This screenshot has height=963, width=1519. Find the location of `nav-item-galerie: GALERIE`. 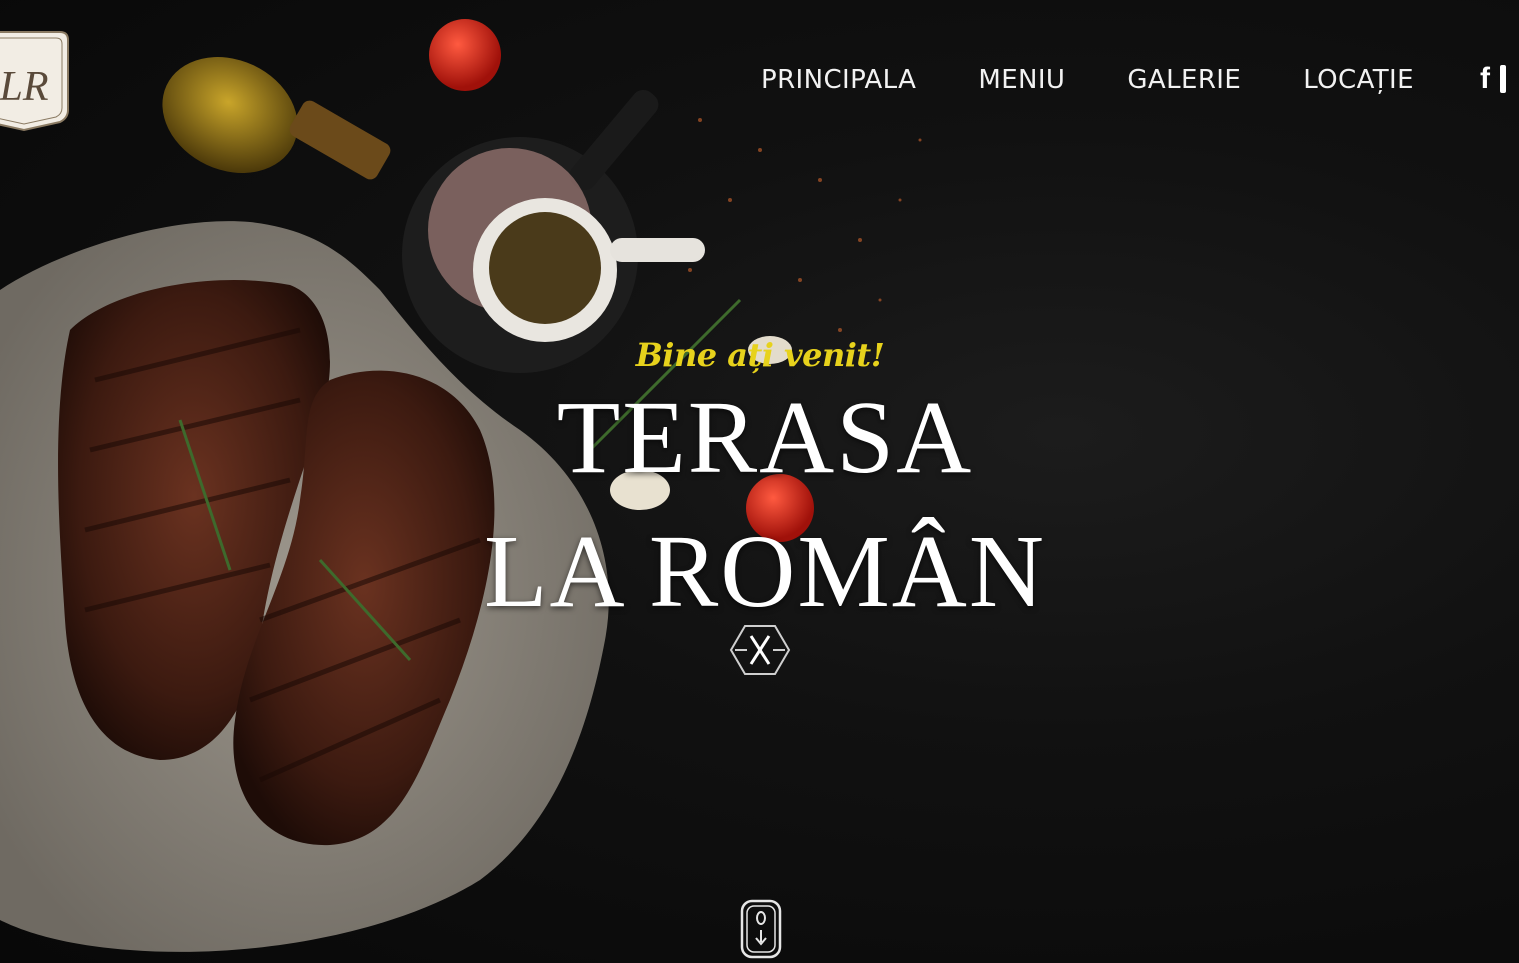

nav-item-galerie: GALERIE is located at coordinates (1184, 80).